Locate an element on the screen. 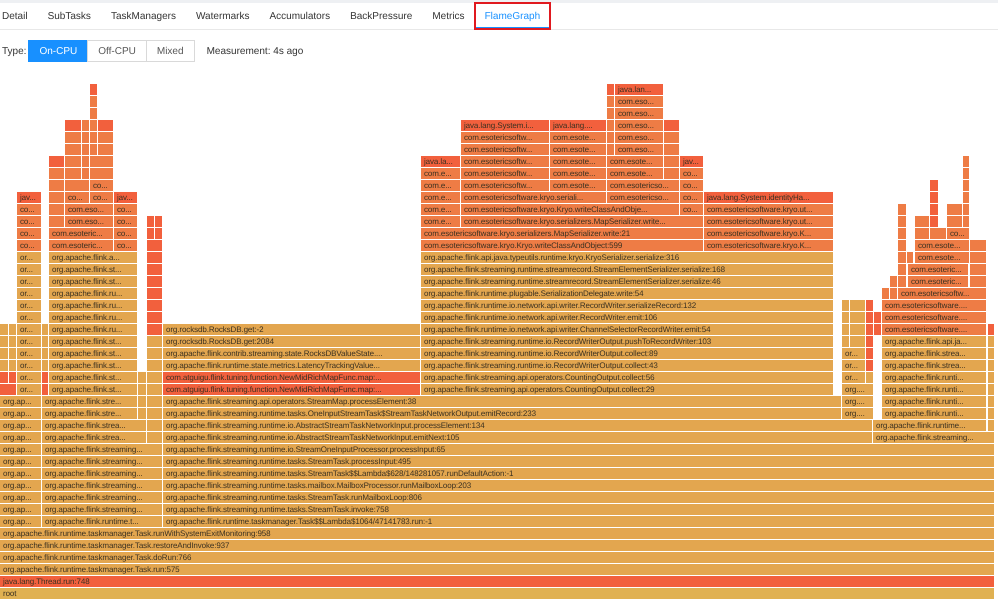 This screenshot has height=600, width=998. stack-frame: root is located at coordinates (497, 593).